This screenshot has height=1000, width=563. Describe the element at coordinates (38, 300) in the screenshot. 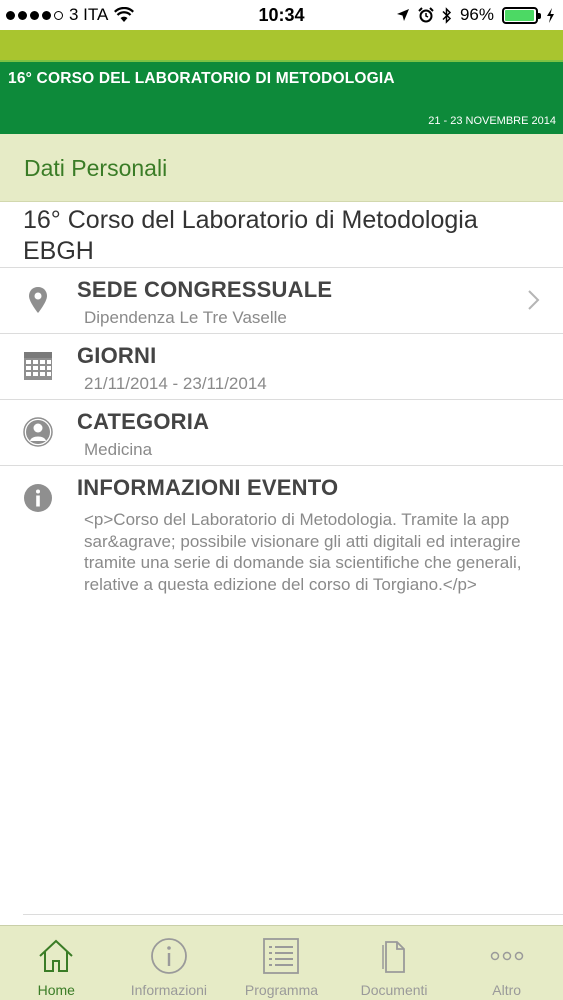

I see `location-pin-icon` at that location.